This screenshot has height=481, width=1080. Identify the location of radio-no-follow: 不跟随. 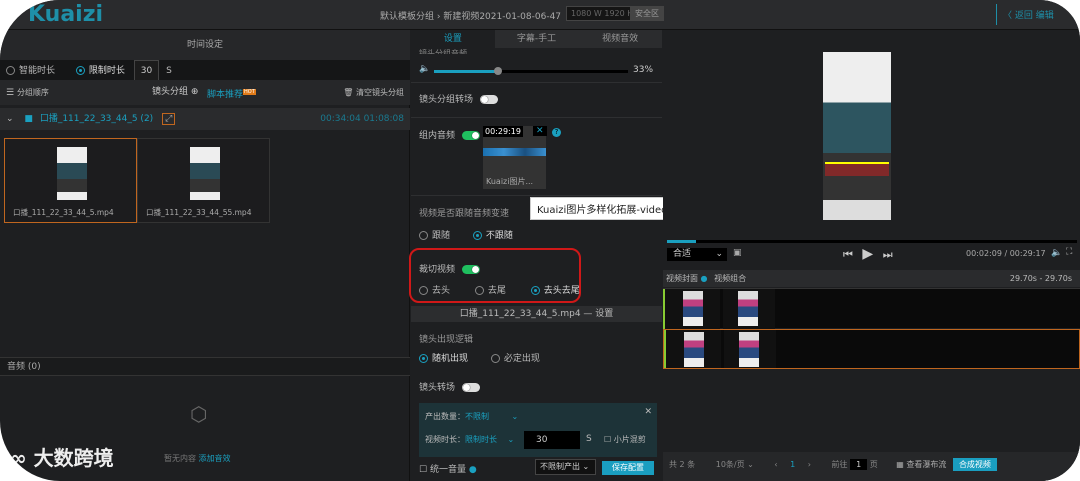
(492, 236).